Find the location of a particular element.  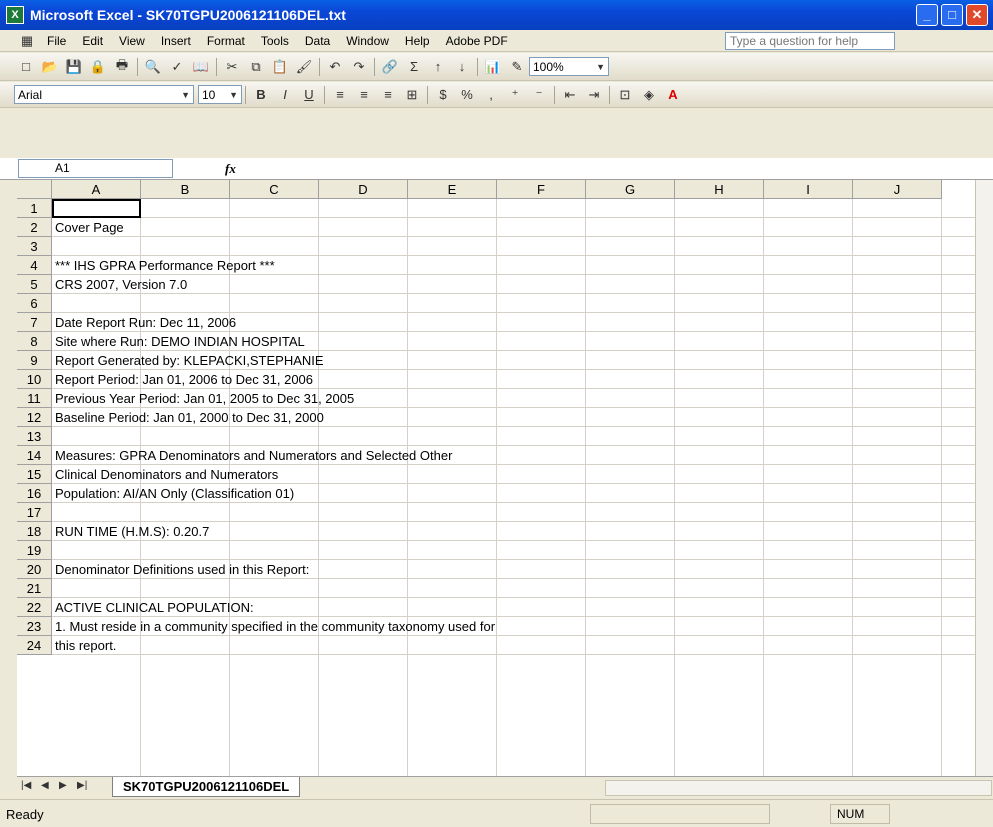

format-painter-icon: 🖌 is located at coordinates (304, 67).